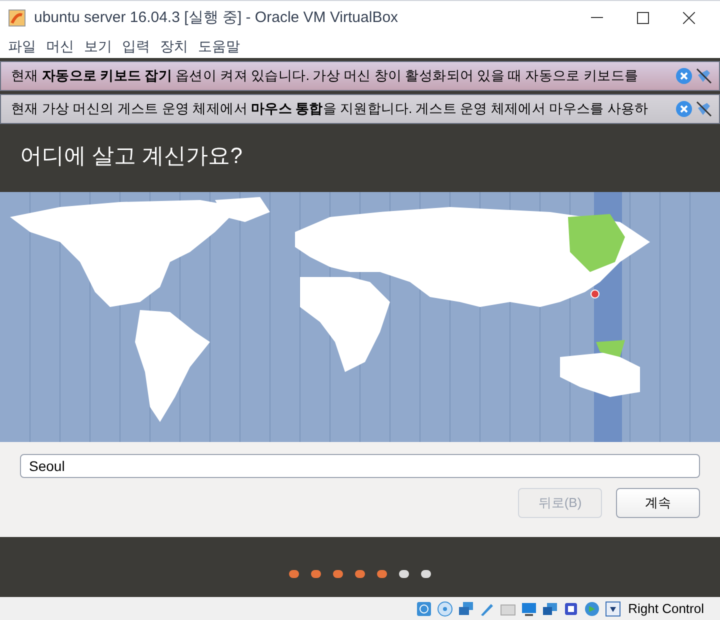  I want to click on host-key-label: Right Control, so click(666, 609).